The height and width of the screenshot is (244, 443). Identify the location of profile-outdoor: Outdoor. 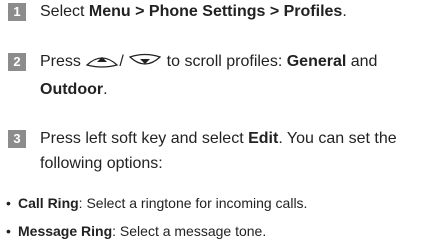
(72, 89).